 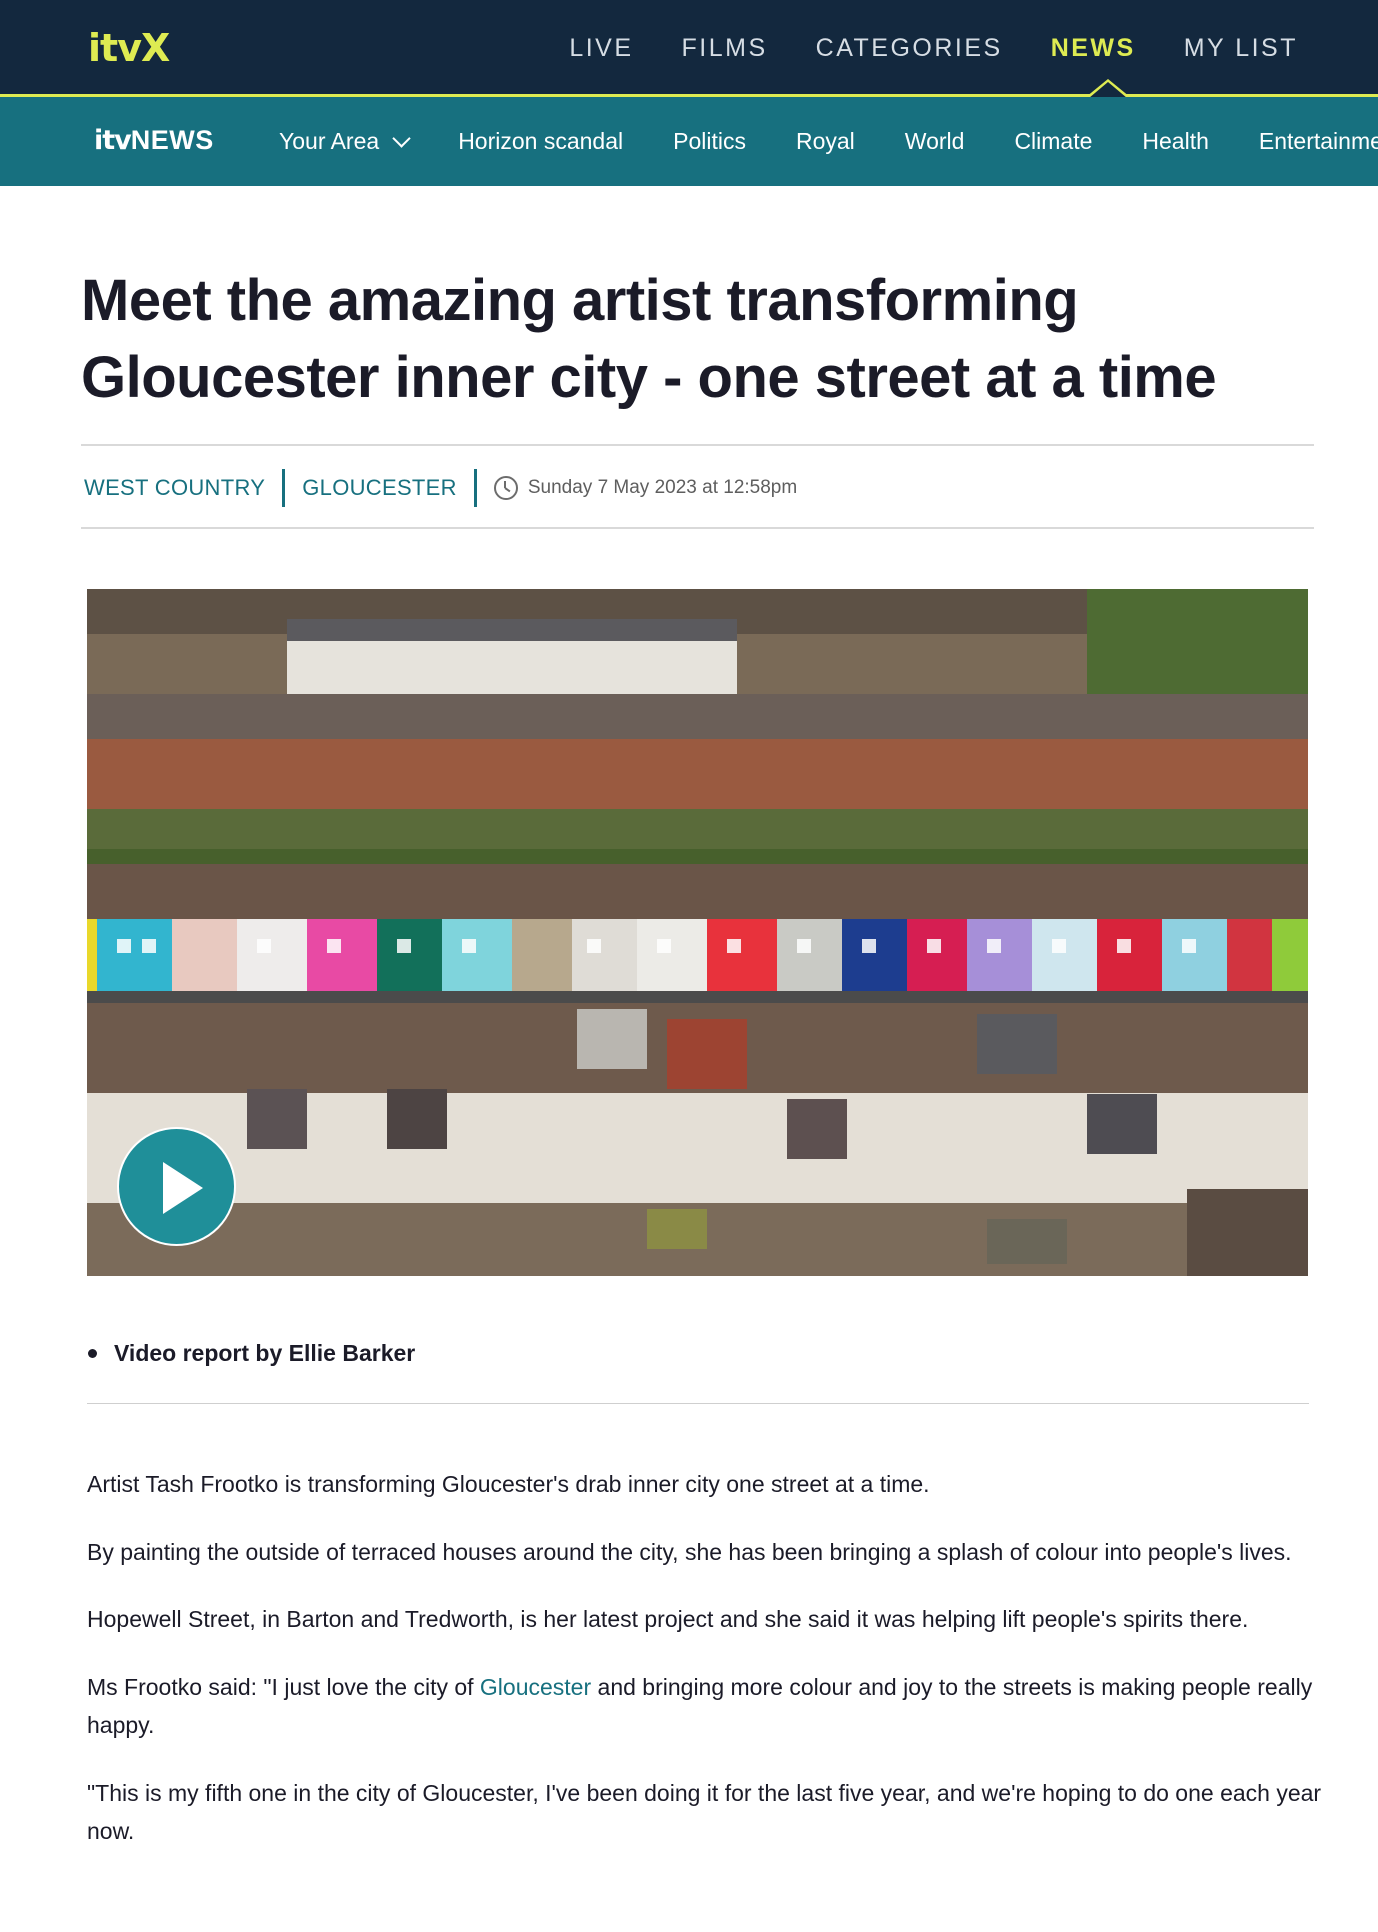 I want to click on video-caption: Video report by Ellie Barker, so click(x=251, y=1353).